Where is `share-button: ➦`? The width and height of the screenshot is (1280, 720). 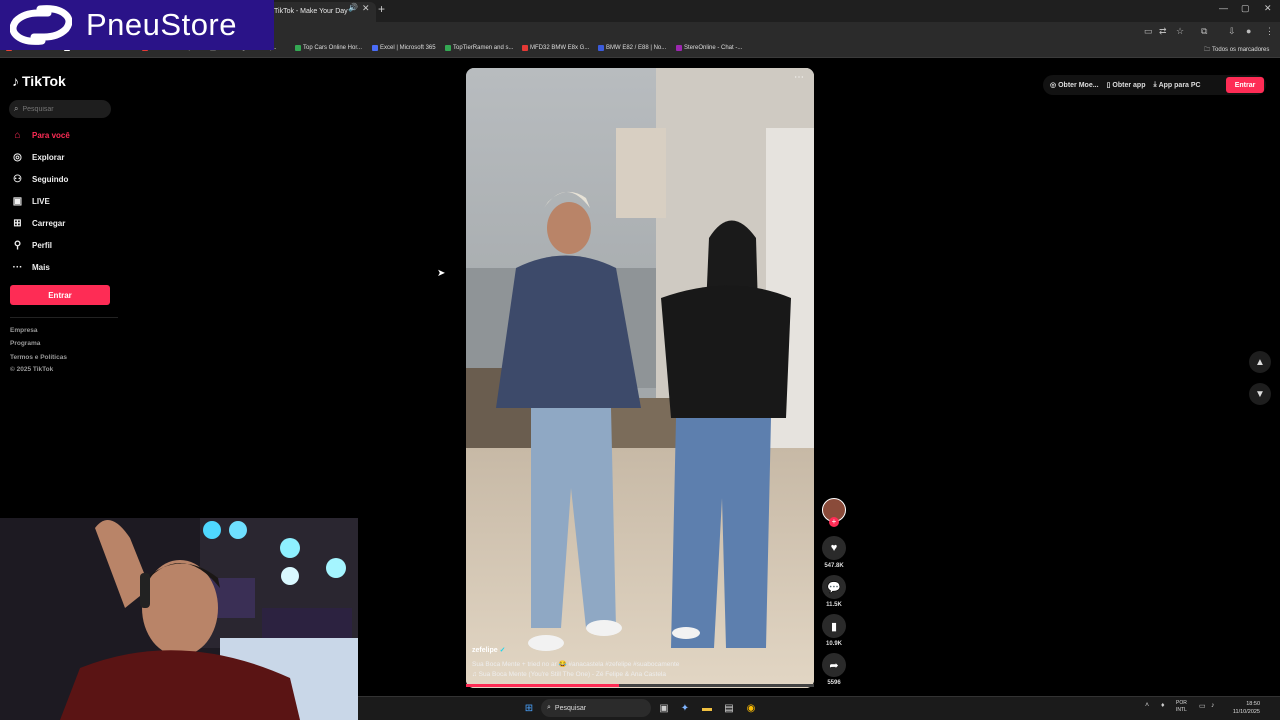 share-button: ➦ is located at coordinates (834, 665).